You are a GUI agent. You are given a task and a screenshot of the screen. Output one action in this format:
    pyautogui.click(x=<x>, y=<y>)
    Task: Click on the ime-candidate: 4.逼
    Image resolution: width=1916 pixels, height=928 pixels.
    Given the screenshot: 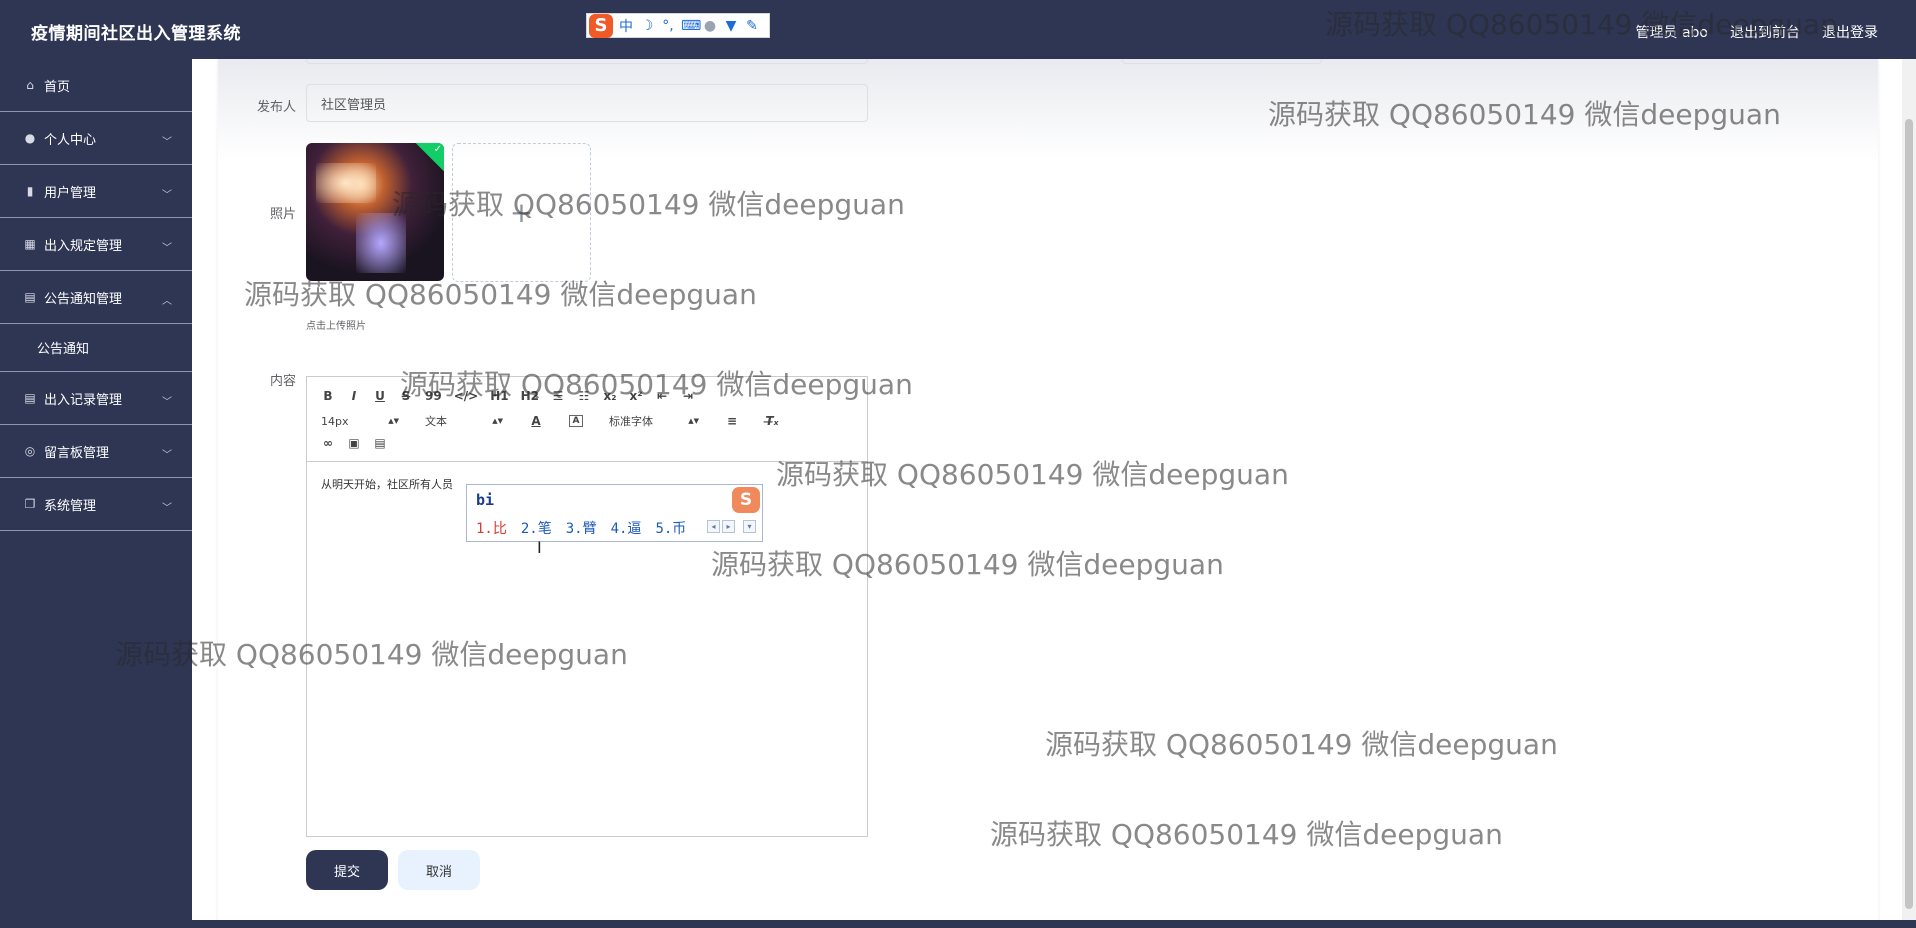 What is the action you would take?
    pyautogui.click(x=626, y=528)
    